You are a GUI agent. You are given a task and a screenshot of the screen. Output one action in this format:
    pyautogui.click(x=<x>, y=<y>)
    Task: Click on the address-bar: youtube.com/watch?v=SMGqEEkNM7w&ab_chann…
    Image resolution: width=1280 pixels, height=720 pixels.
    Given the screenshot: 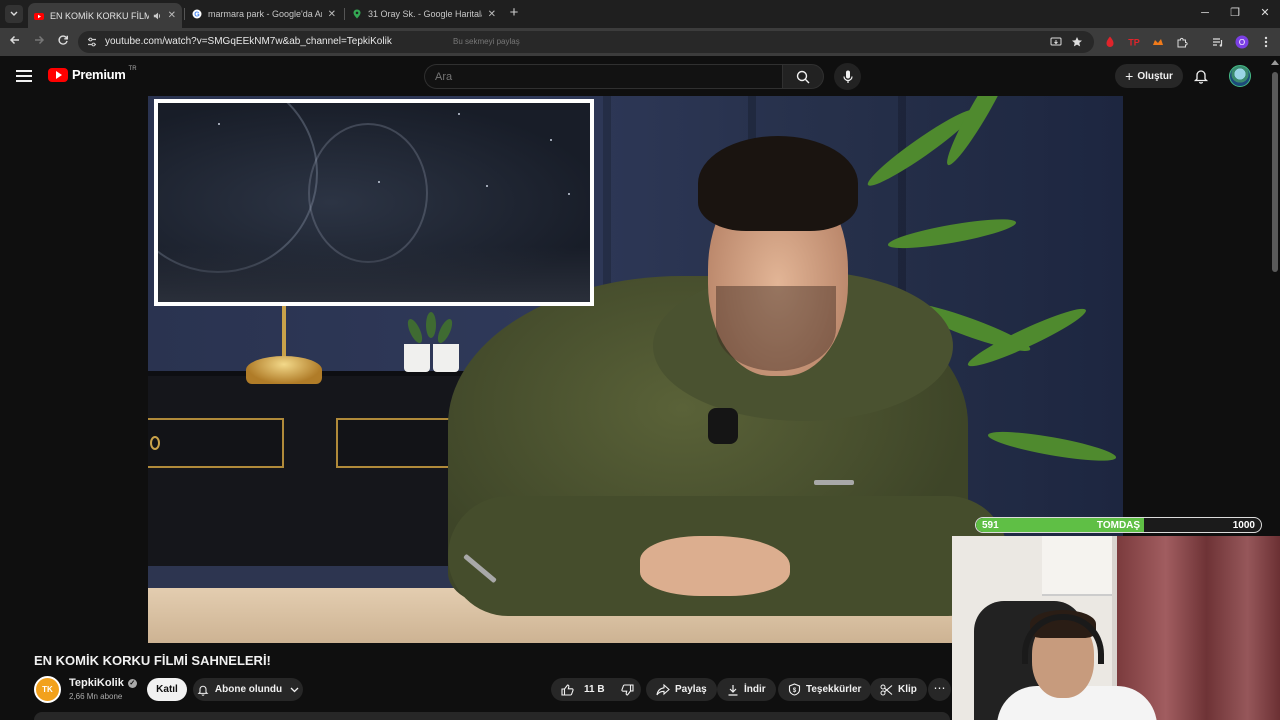 What is the action you would take?
    pyautogui.click(x=586, y=42)
    